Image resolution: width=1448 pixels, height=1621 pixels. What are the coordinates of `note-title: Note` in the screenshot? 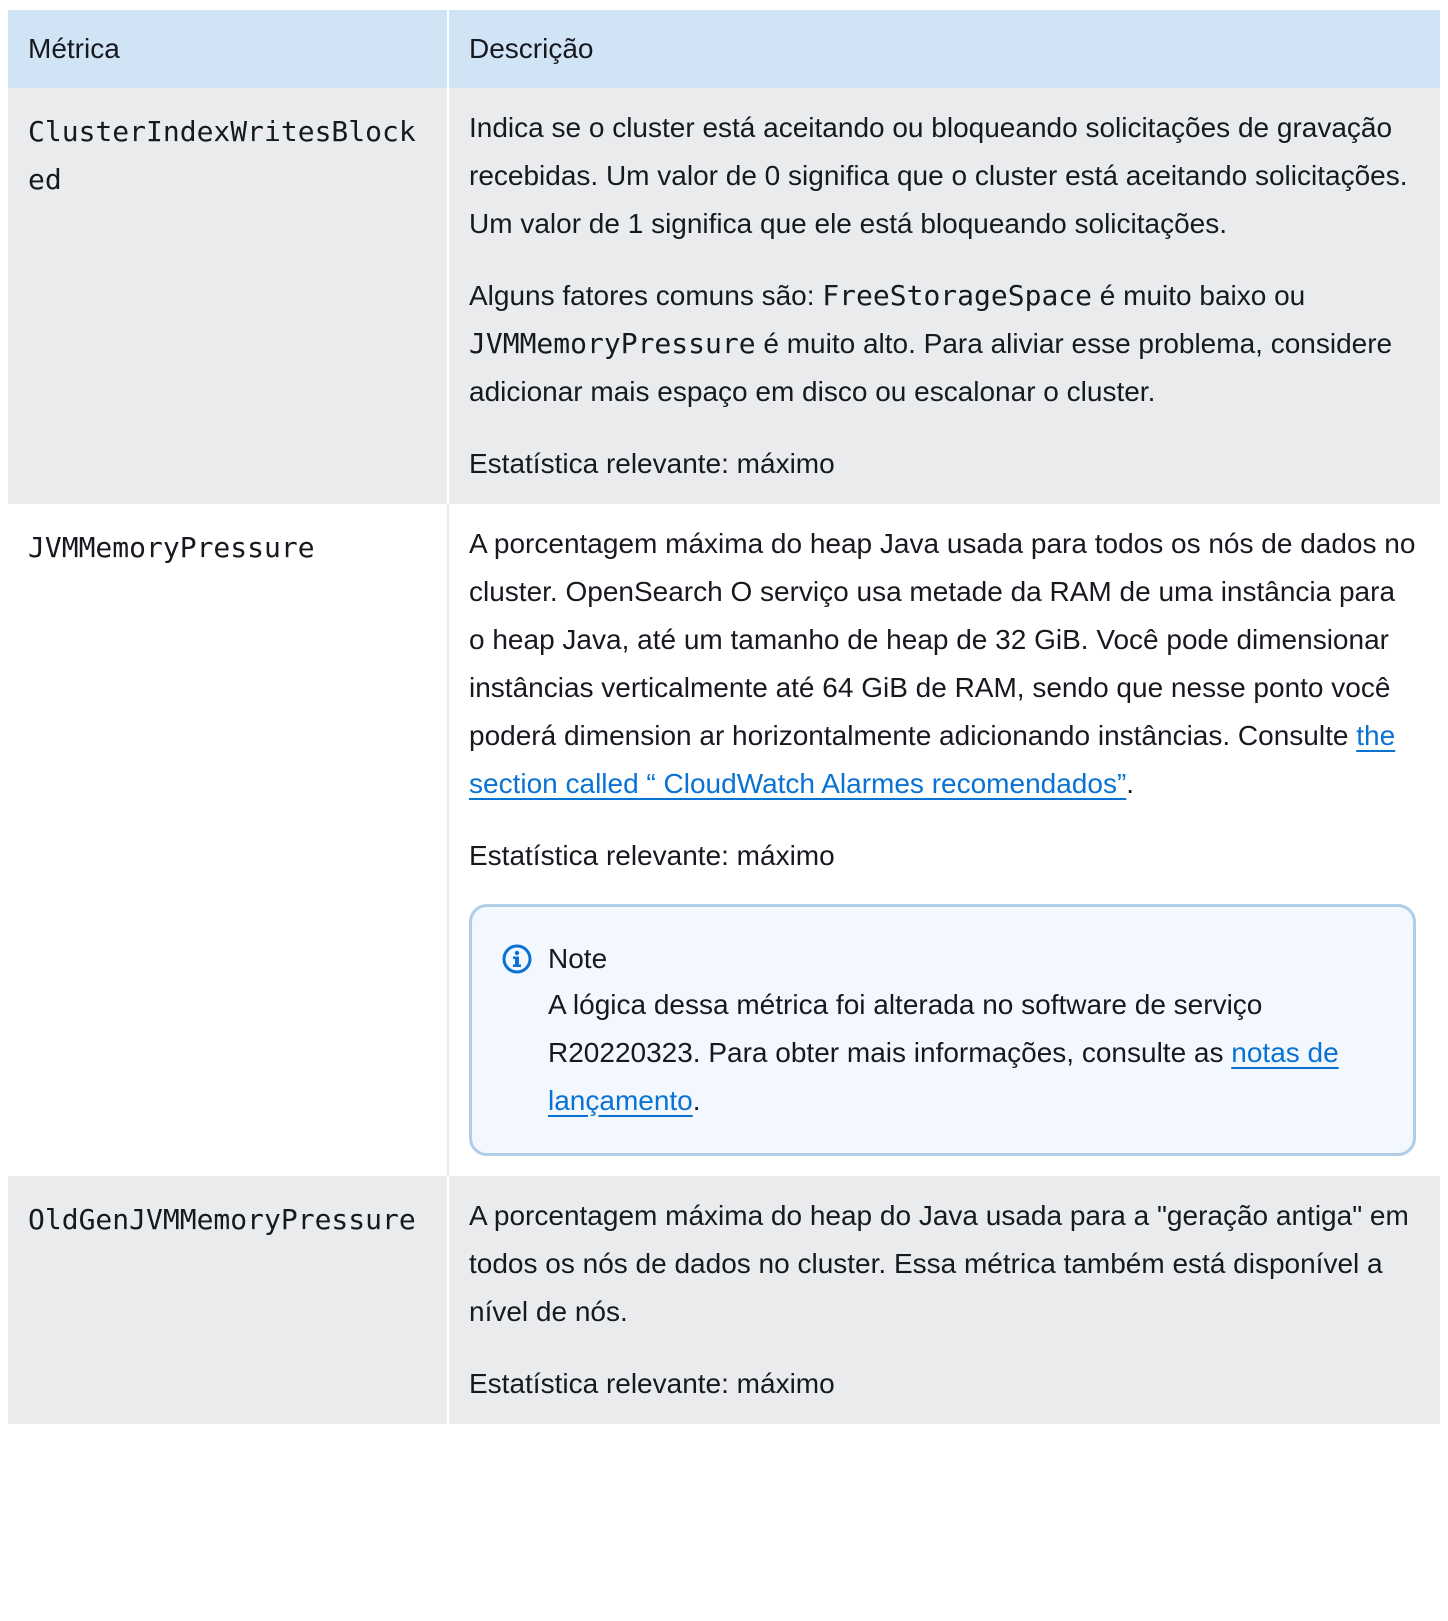 It's located at (578, 958).